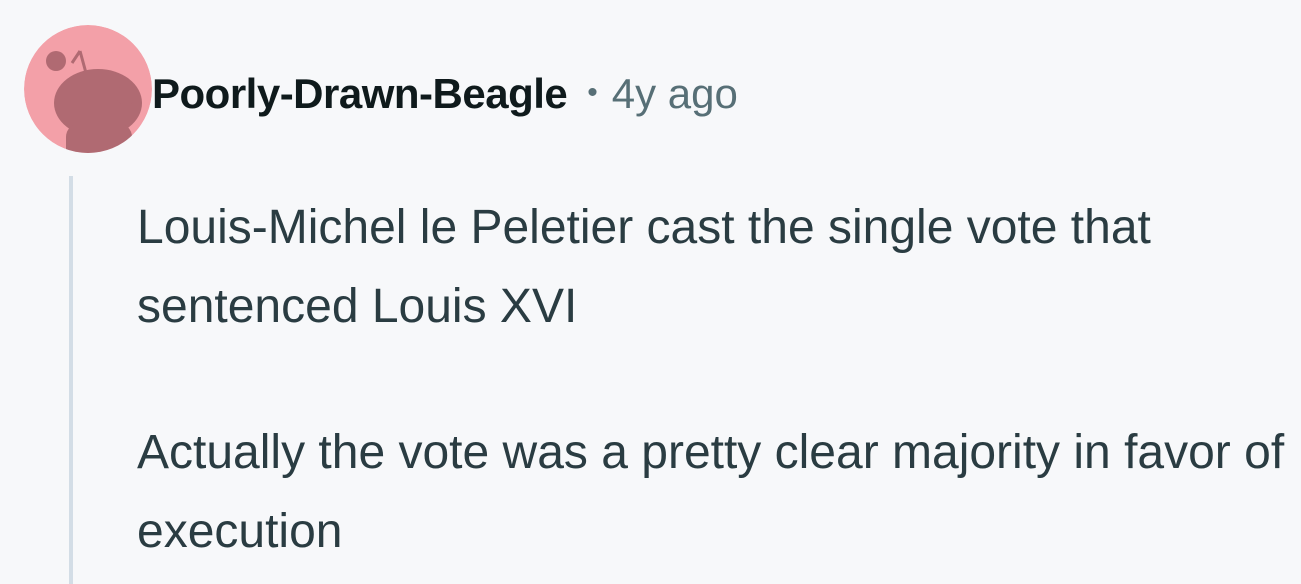 The height and width of the screenshot is (584, 1301). I want to click on thread-line, so click(71, 380).